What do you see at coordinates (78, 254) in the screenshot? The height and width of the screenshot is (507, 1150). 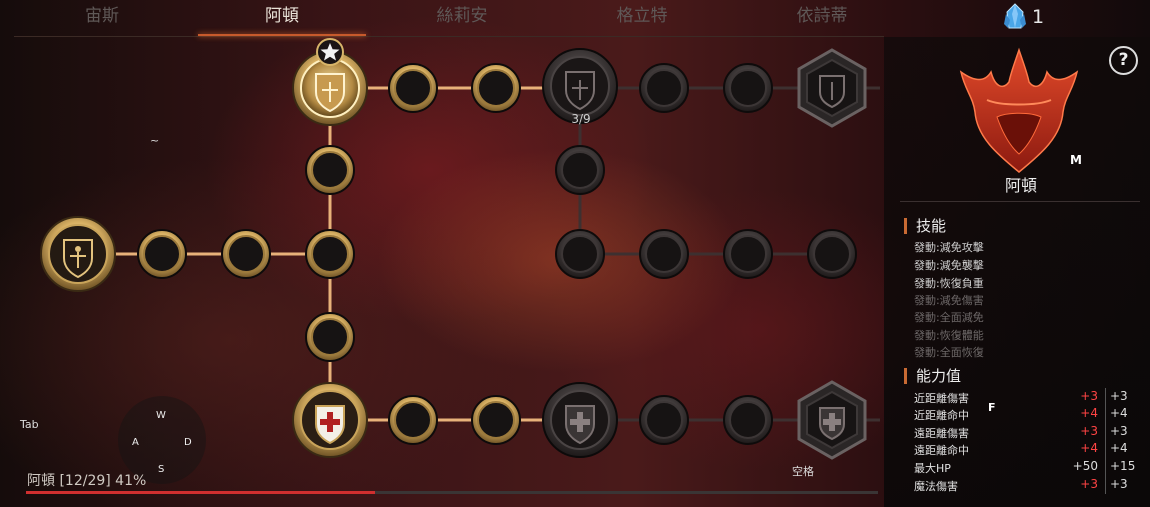 I see `start-node` at bounding box center [78, 254].